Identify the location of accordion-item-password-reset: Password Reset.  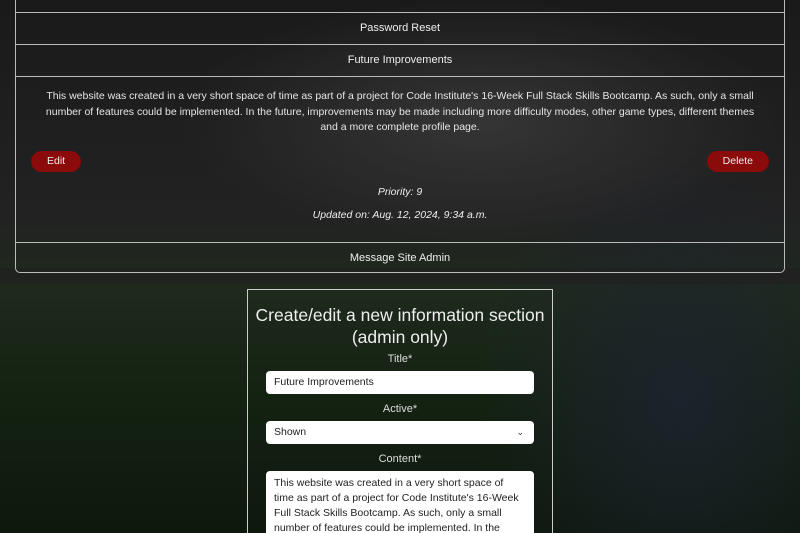
(400, 28).